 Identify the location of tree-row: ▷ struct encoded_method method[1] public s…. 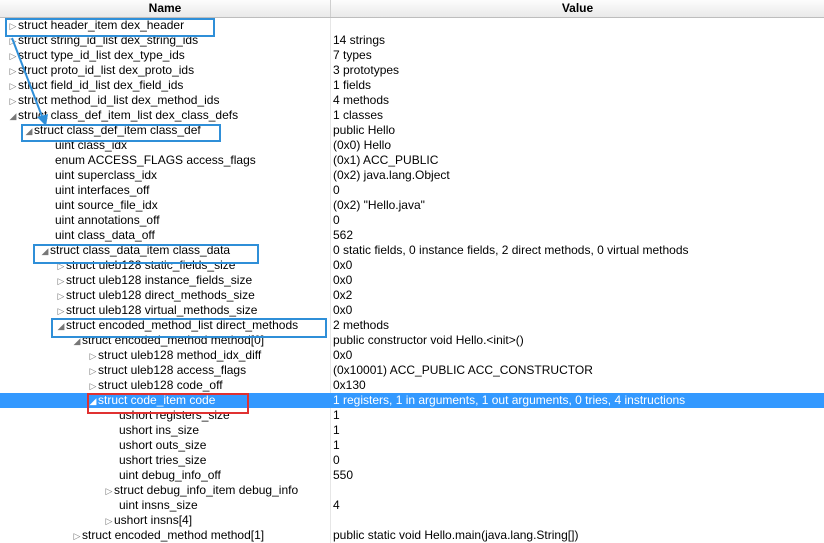
(412, 535).